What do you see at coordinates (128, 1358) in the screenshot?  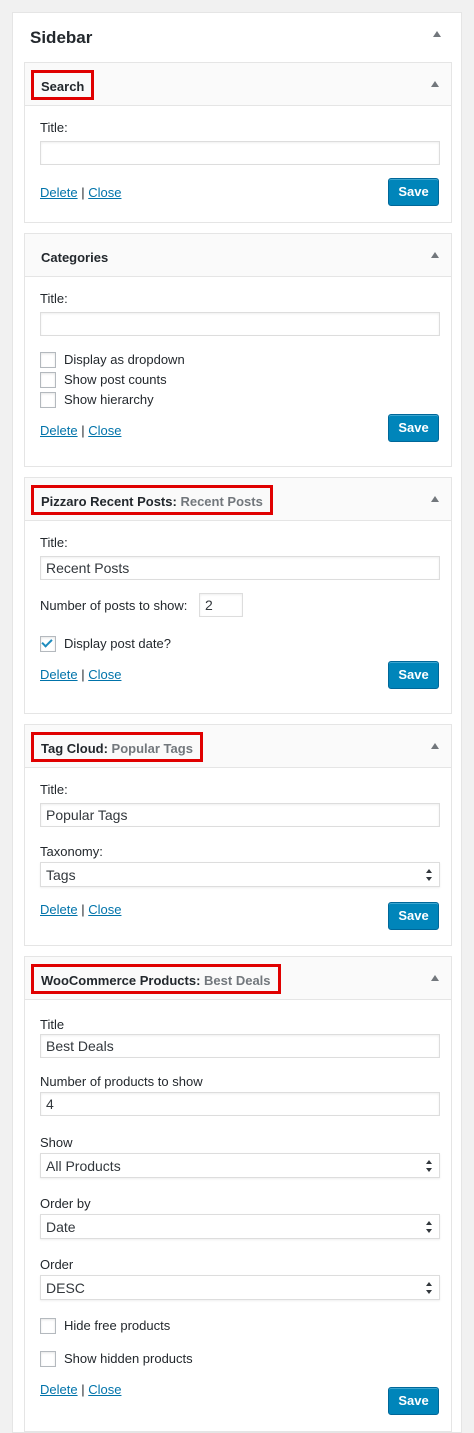 I see `show-hidden-products-label: Show hidden products` at bounding box center [128, 1358].